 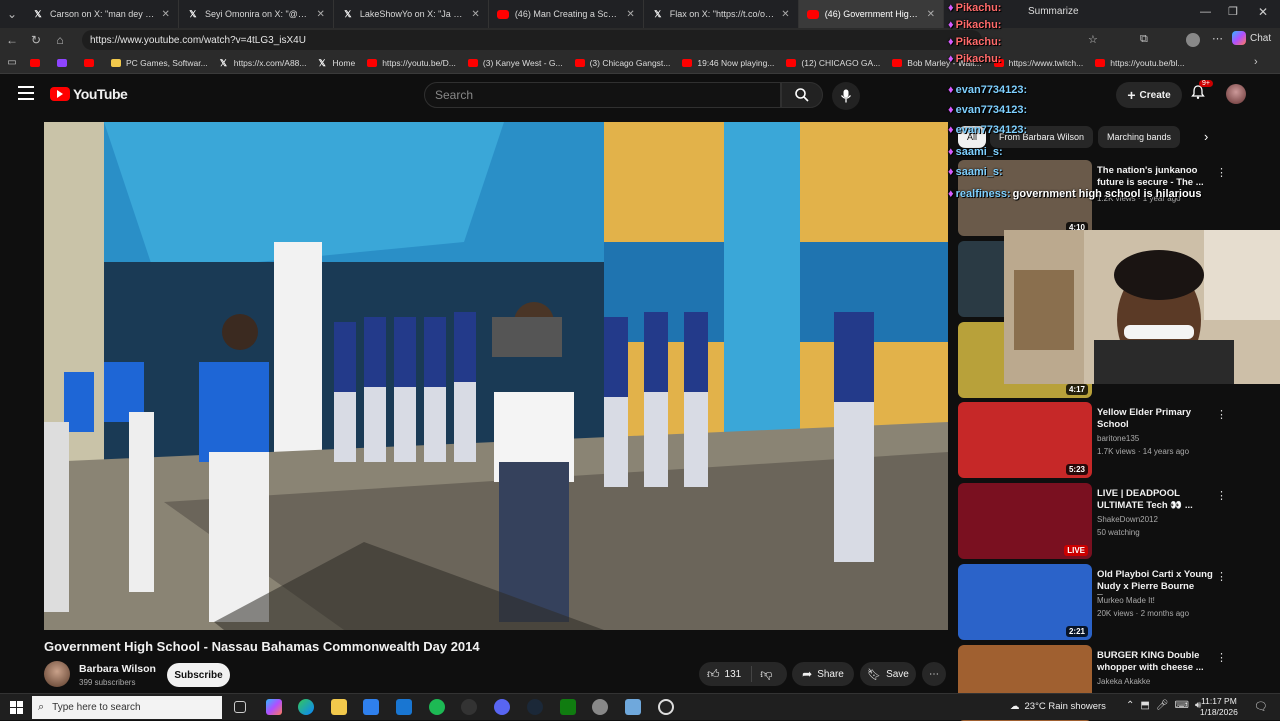 I want to click on reading-list-icon: ▭, so click(x=12, y=62).